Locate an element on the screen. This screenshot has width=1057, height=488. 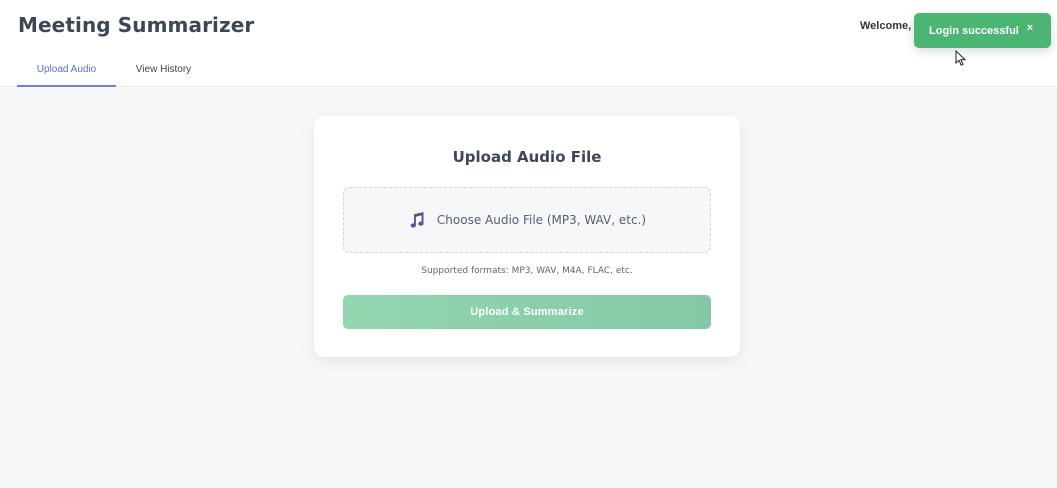
audio-file-dropzone: Choose Audio File (MP3, WAV, etc.) is located at coordinates (527, 220).